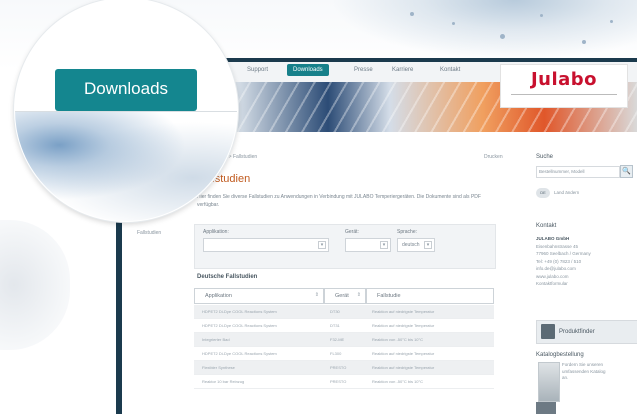 The width and height of the screenshot is (637, 414). What do you see at coordinates (548, 331) in the screenshot?
I see `device-icon` at bounding box center [548, 331].